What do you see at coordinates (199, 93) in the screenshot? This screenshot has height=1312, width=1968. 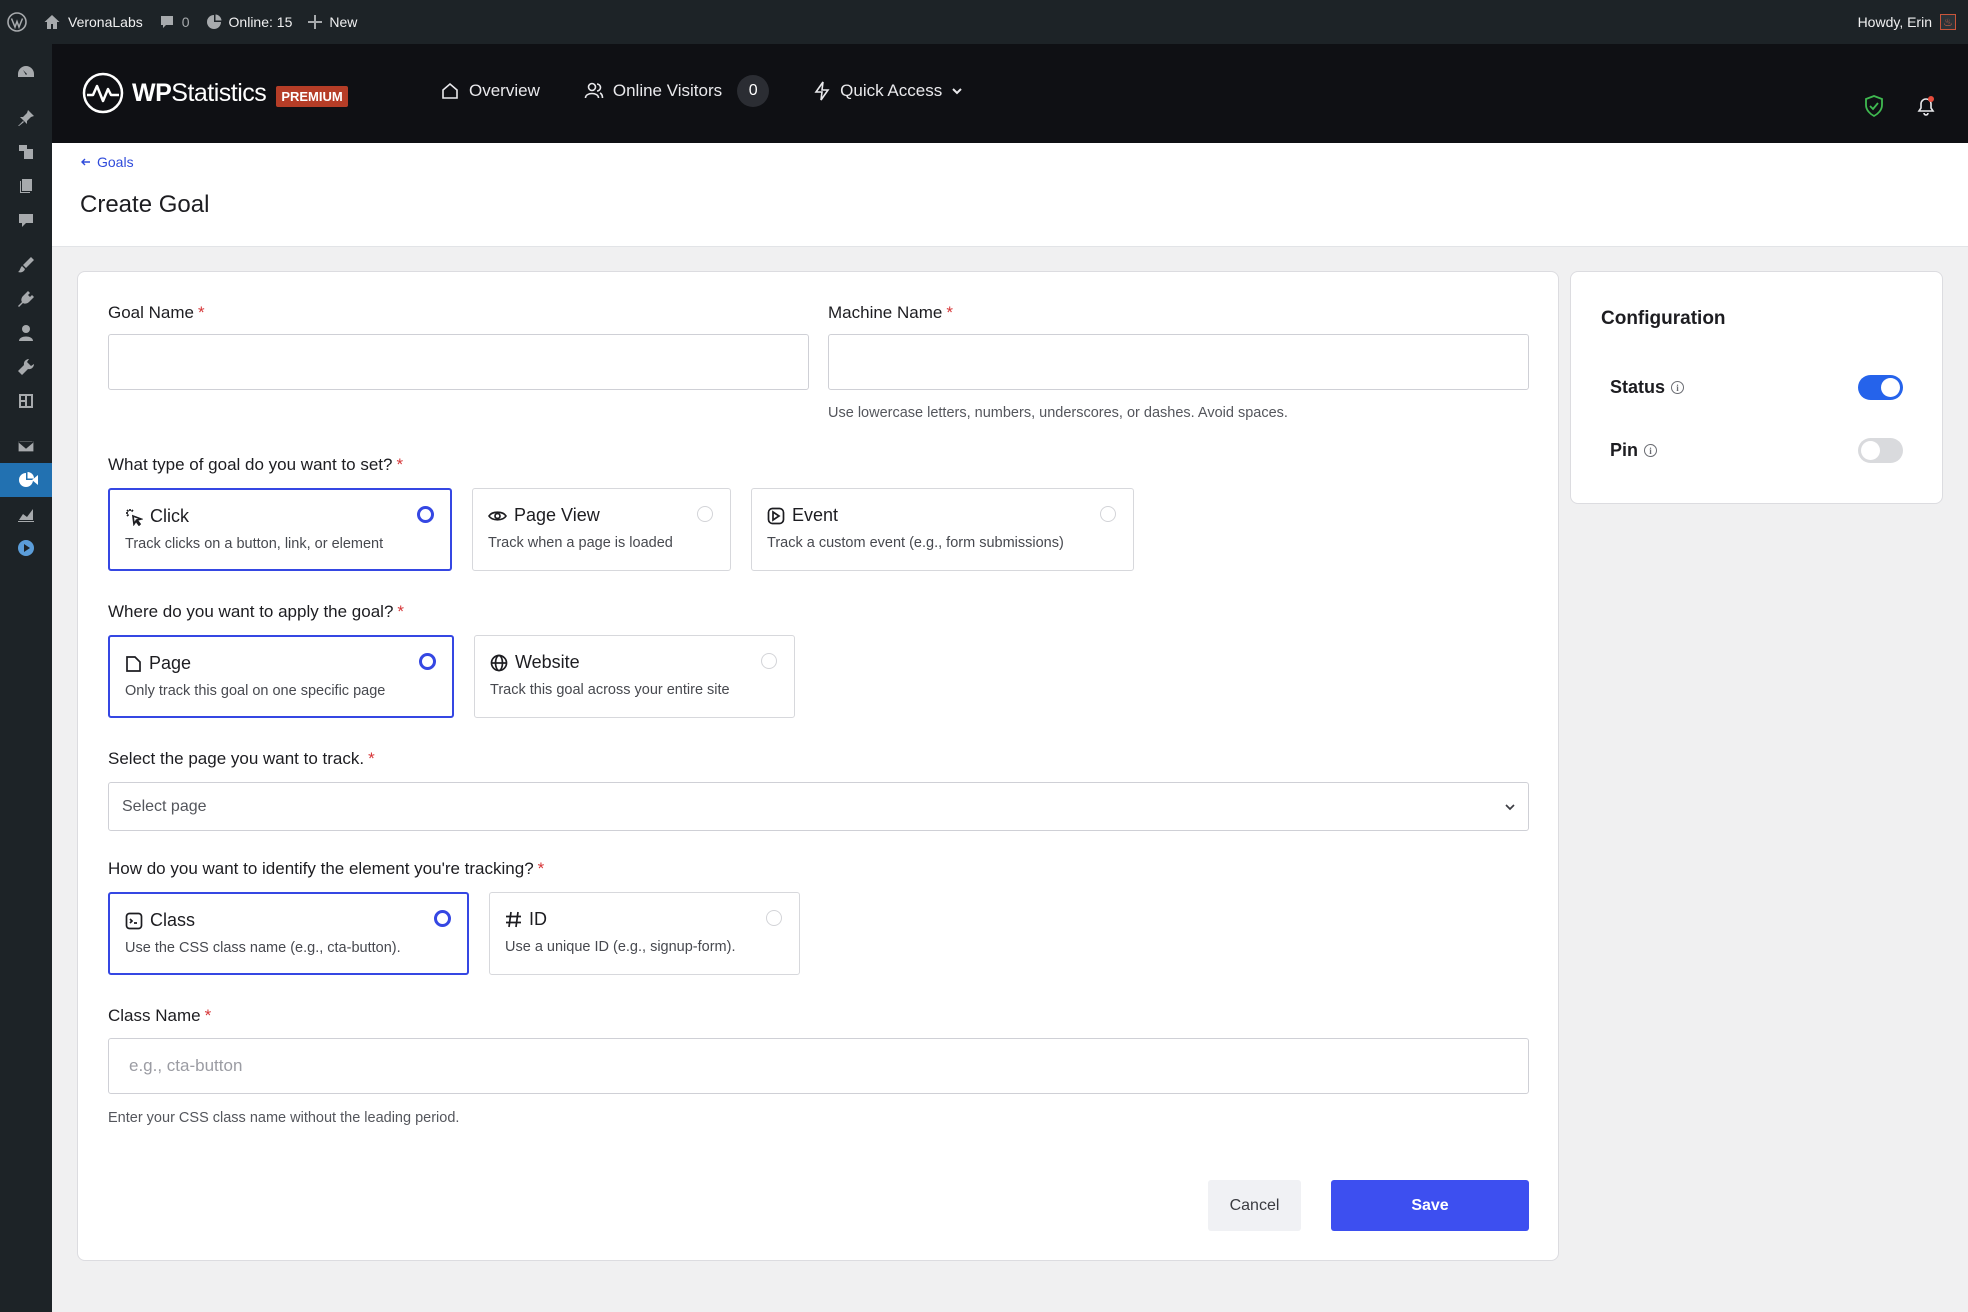 I see `brand-name: WPStatistics` at bounding box center [199, 93].